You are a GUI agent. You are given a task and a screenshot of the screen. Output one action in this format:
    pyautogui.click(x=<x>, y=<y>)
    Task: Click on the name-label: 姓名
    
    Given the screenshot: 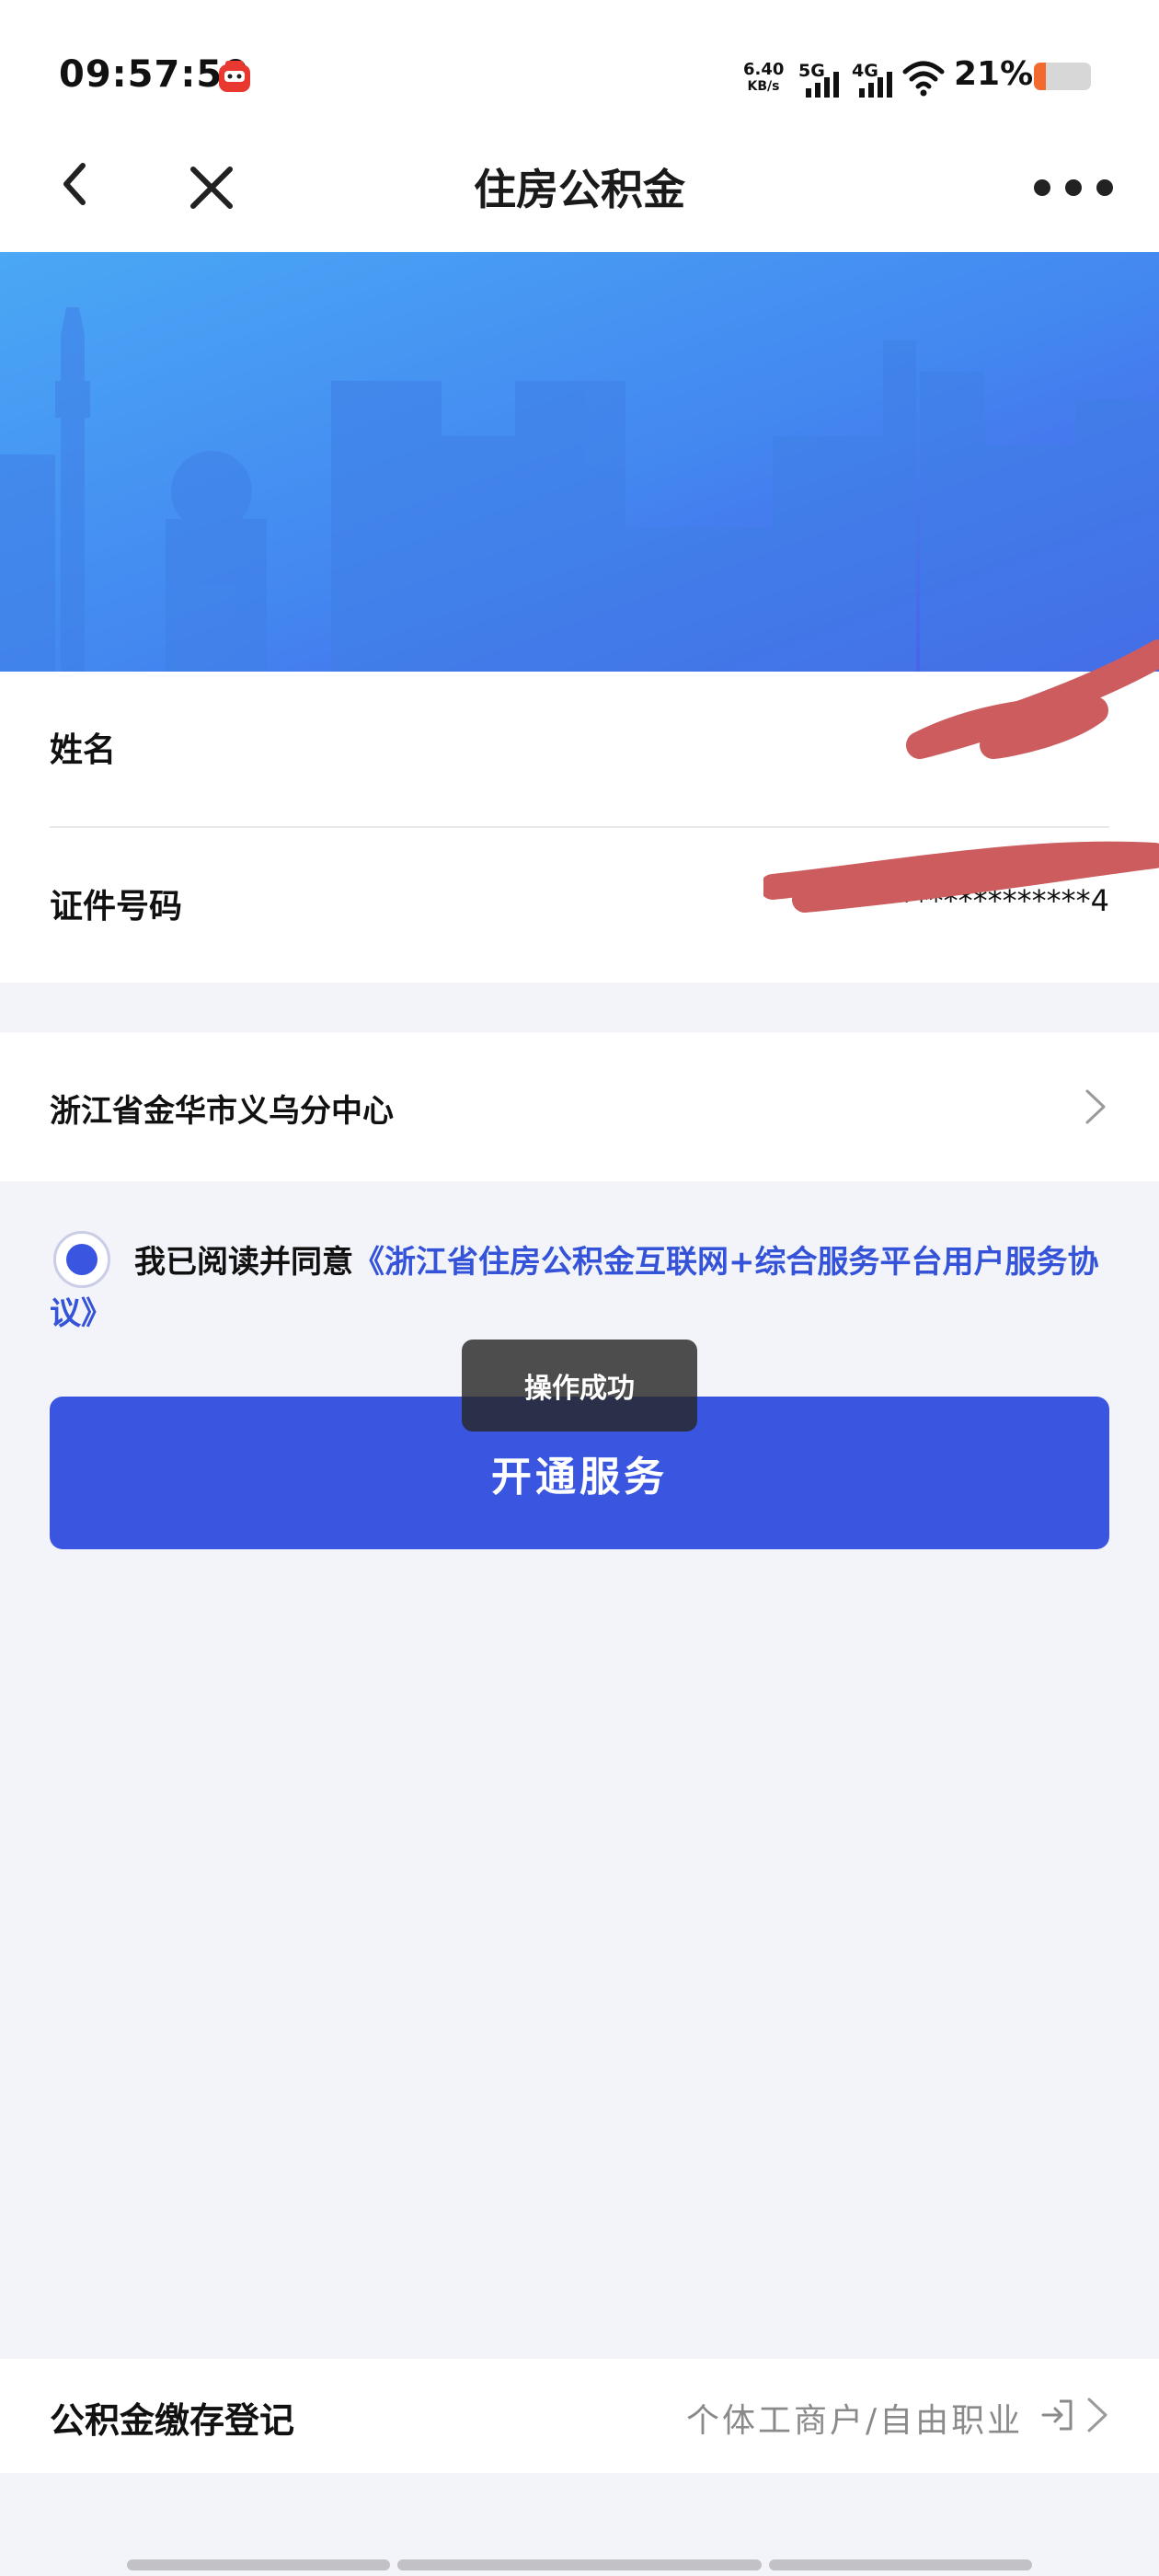 What is the action you would take?
    pyautogui.click(x=83, y=750)
    